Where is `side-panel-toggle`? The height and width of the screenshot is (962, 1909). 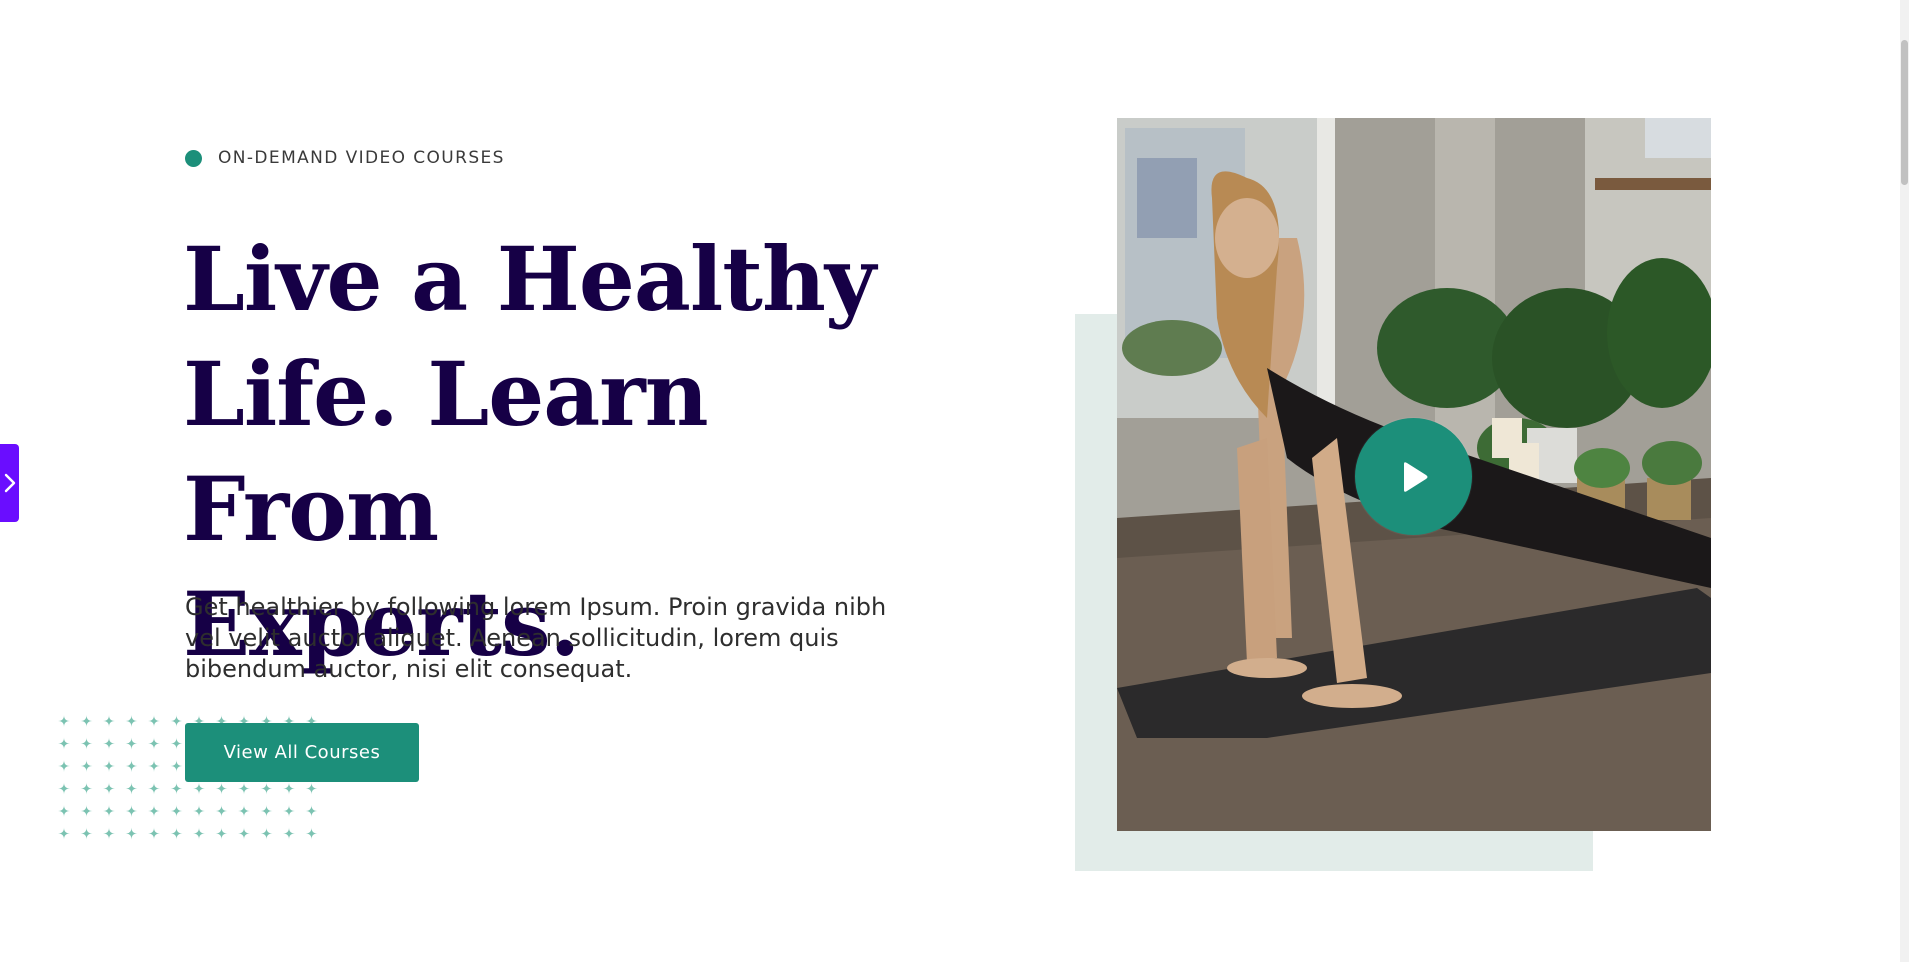
side-panel-toggle is located at coordinates (9, 483).